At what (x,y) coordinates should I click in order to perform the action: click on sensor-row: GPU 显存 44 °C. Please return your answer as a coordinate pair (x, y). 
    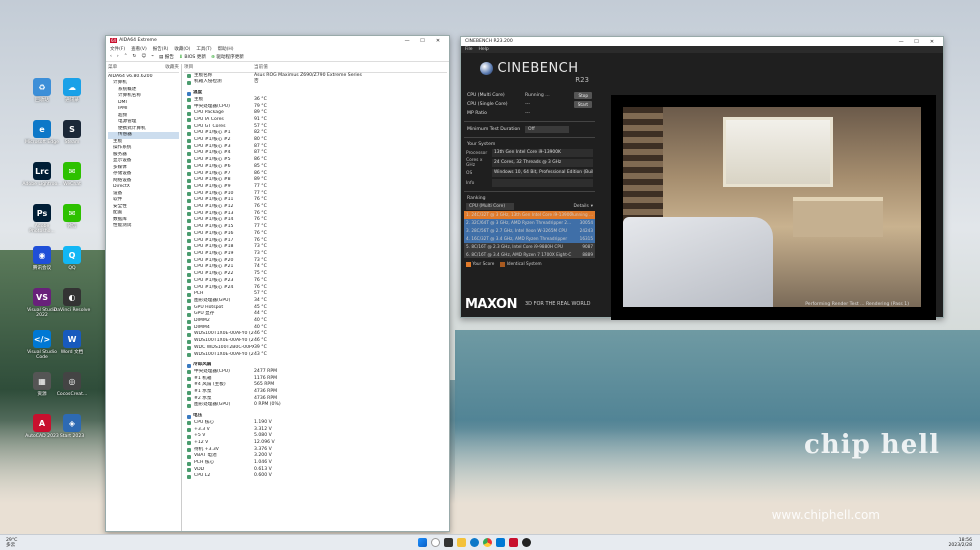
    Looking at the image, I should click on (315, 314).